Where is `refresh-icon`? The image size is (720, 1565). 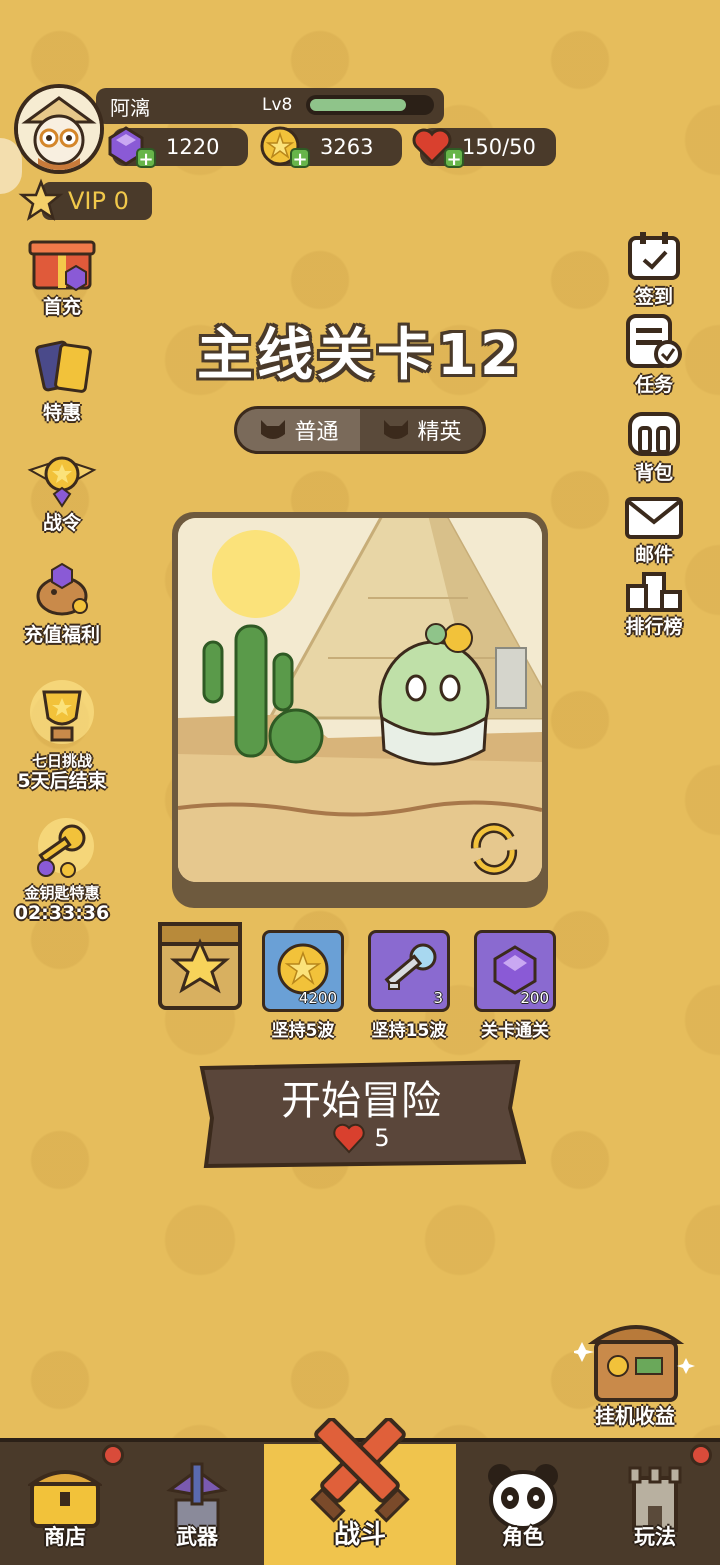 refresh-icon is located at coordinates (494, 849).